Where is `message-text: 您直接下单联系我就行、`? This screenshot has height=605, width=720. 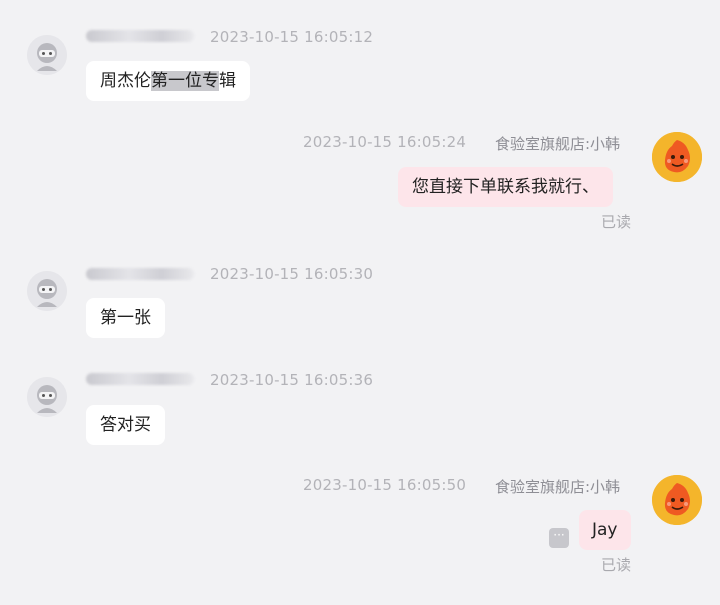 message-text: 您直接下单联系我就行、 is located at coordinates (505, 187).